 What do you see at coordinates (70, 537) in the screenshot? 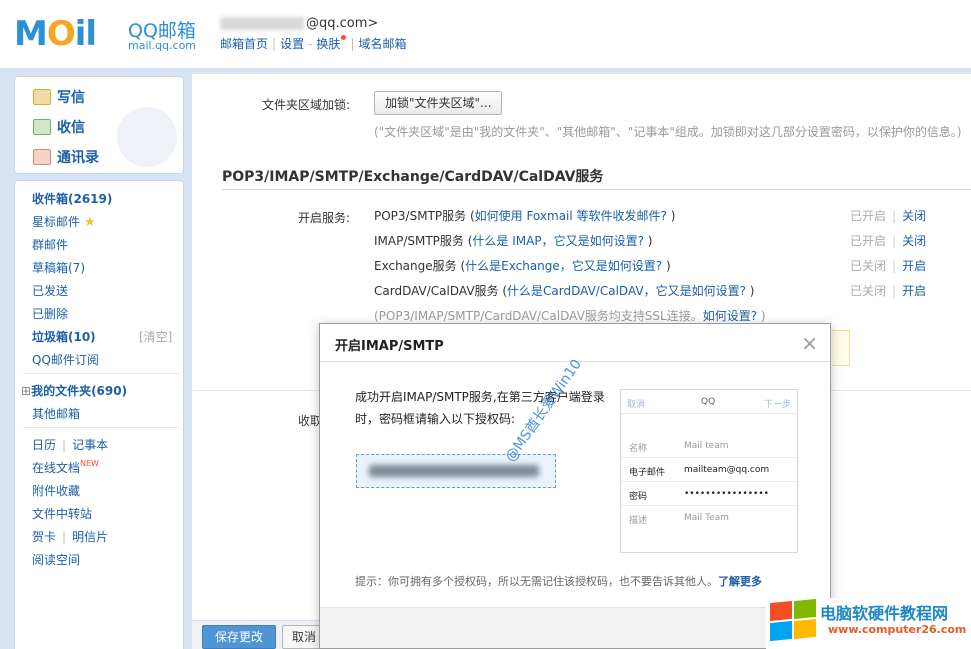
I see `cards-postcards: 贺卡 | 明信片` at bounding box center [70, 537].